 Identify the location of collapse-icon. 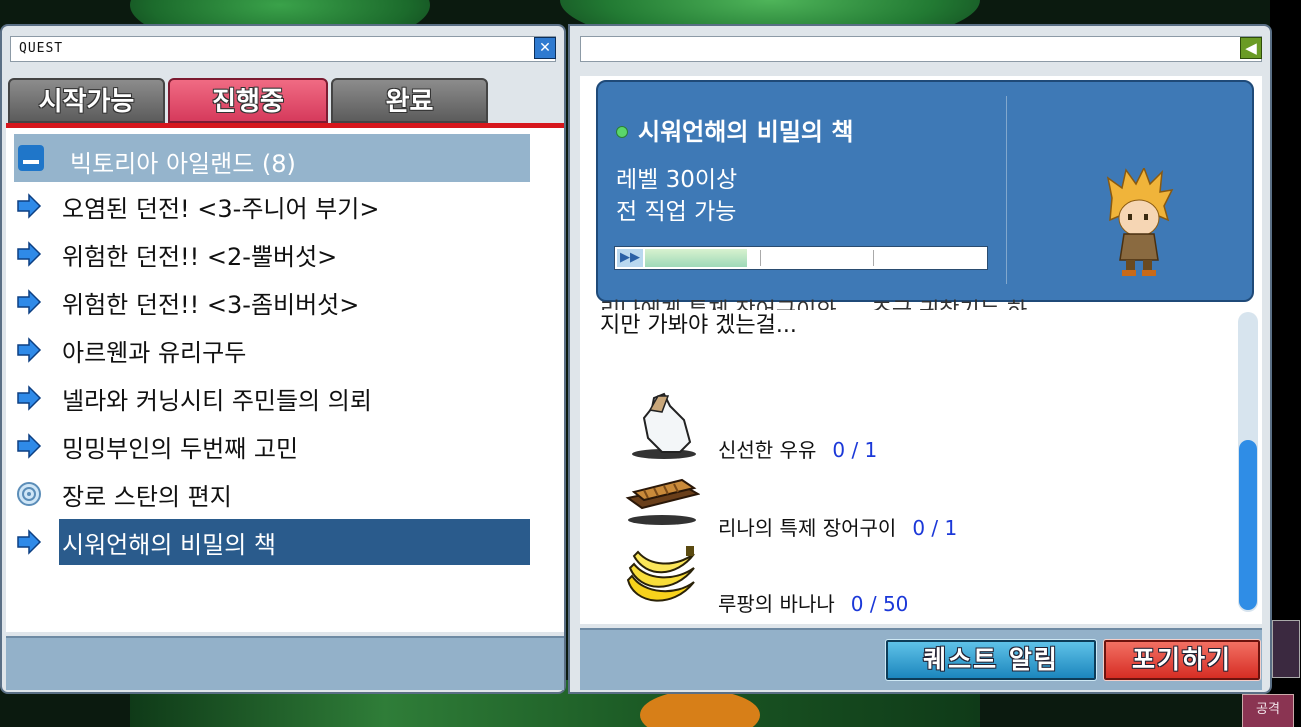
(31, 158).